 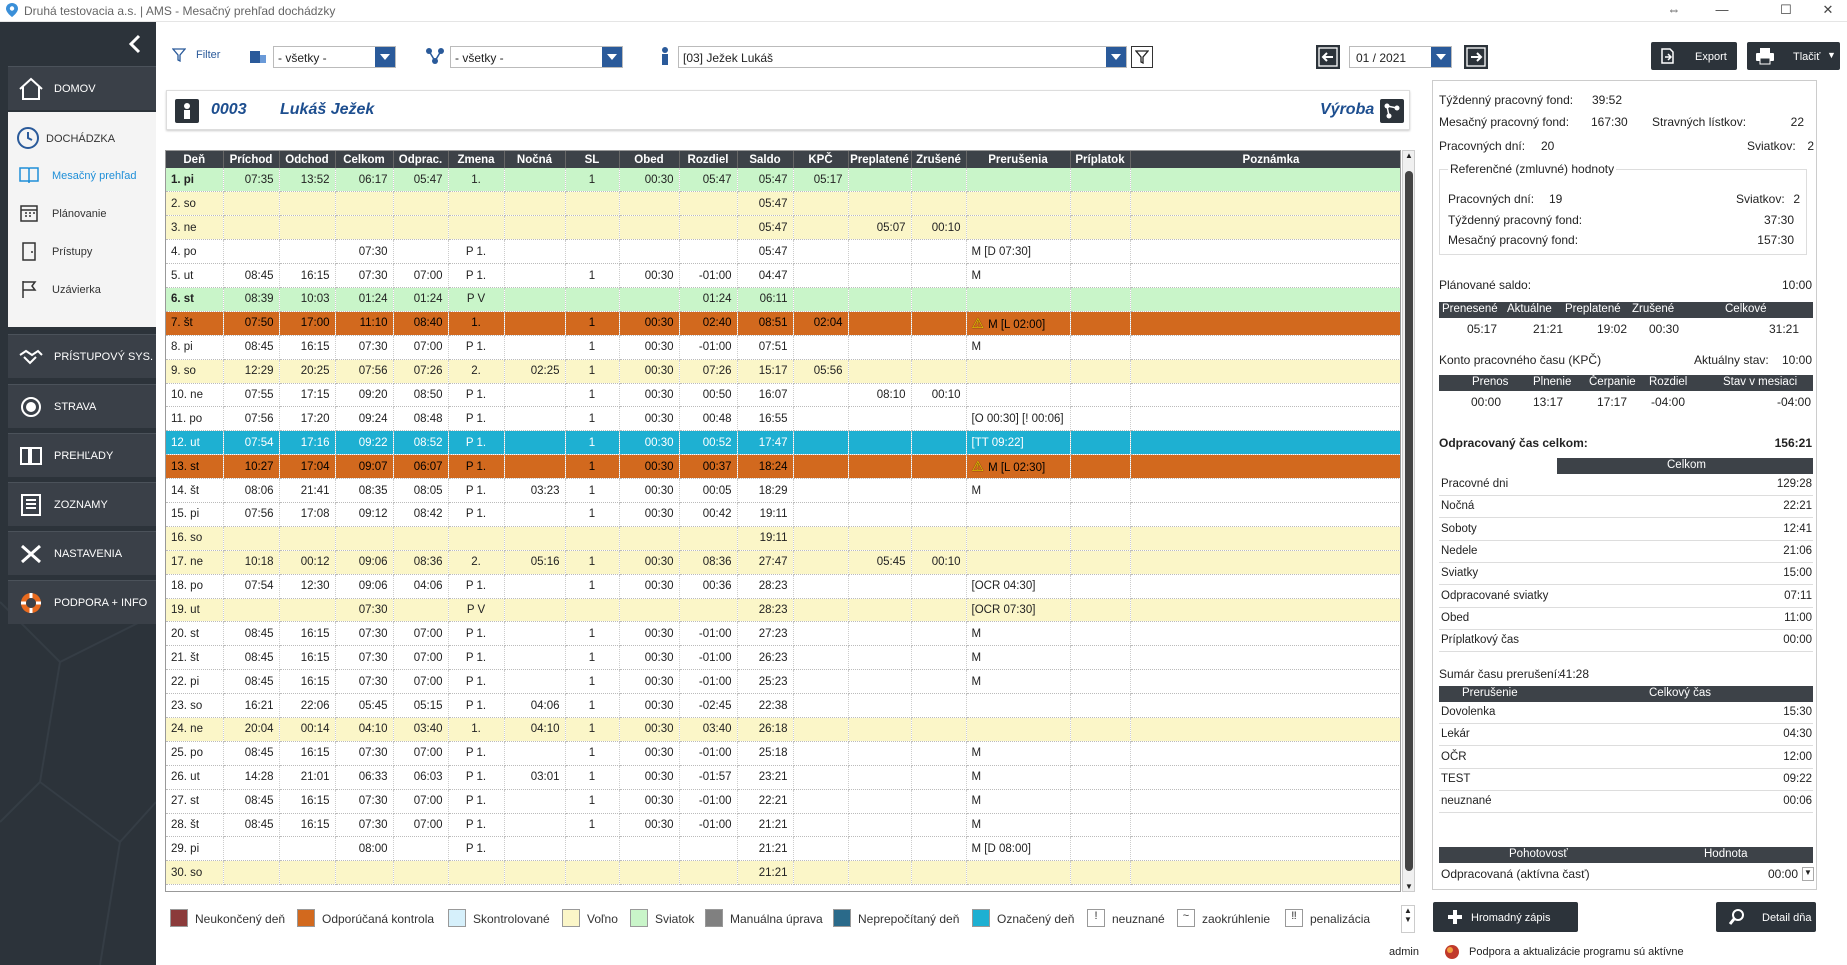 I want to click on maximize-button: ☐, so click(x=1786, y=11).